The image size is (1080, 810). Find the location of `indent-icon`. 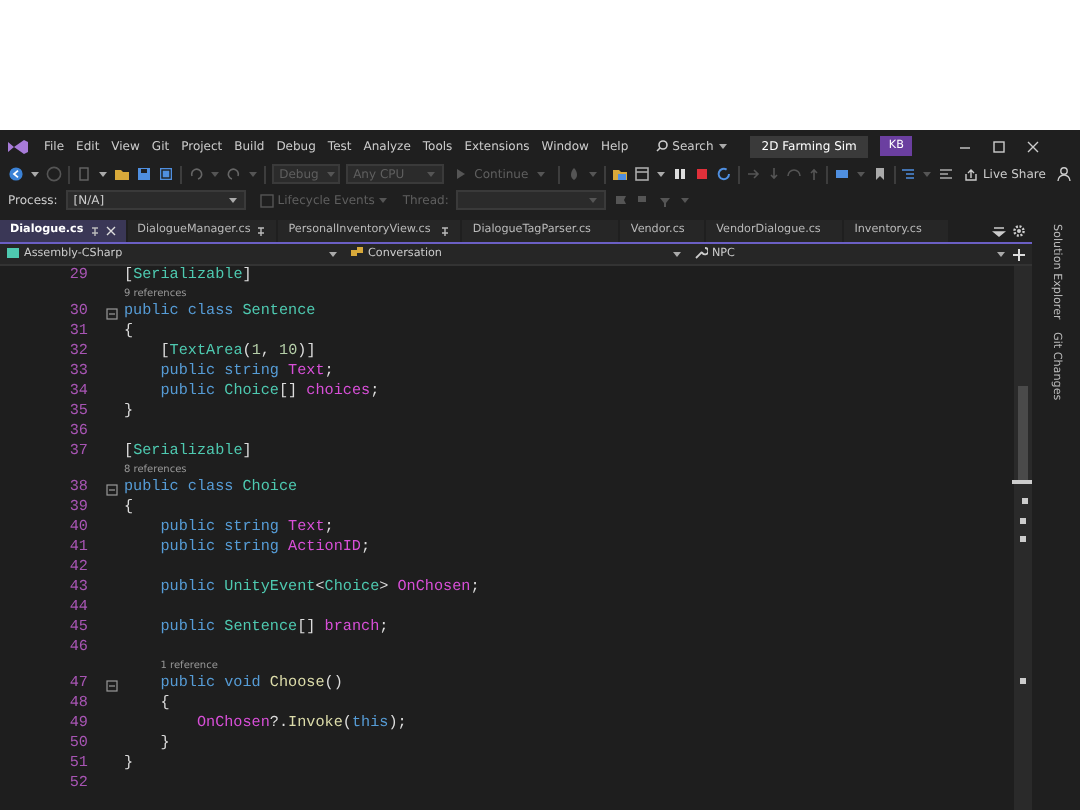

indent-icon is located at coordinates (908, 174).